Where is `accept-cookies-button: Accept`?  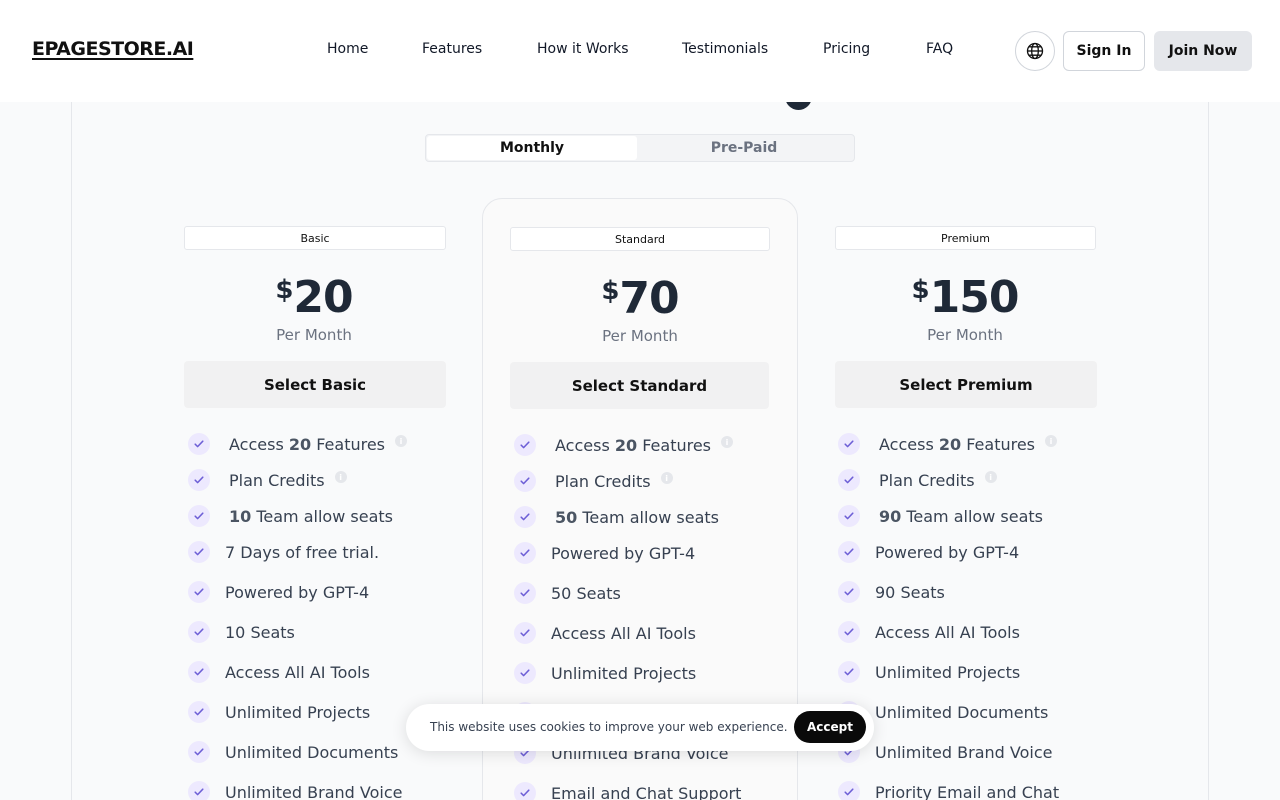
accept-cookies-button: Accept is located at coordinates (830, 727).